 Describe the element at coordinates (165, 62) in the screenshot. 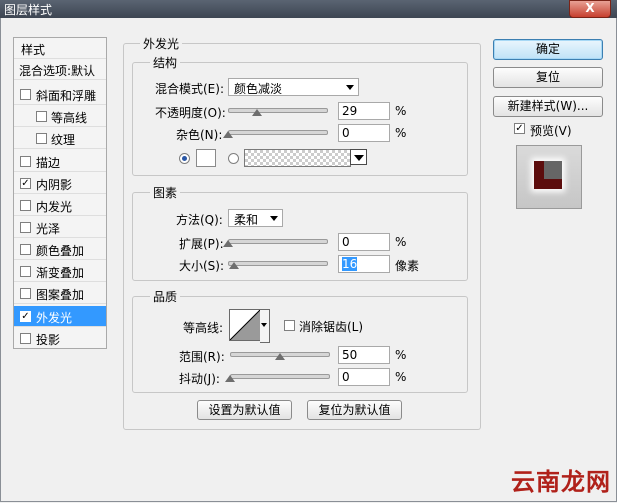

I see `structure-title: 结构` at that location.